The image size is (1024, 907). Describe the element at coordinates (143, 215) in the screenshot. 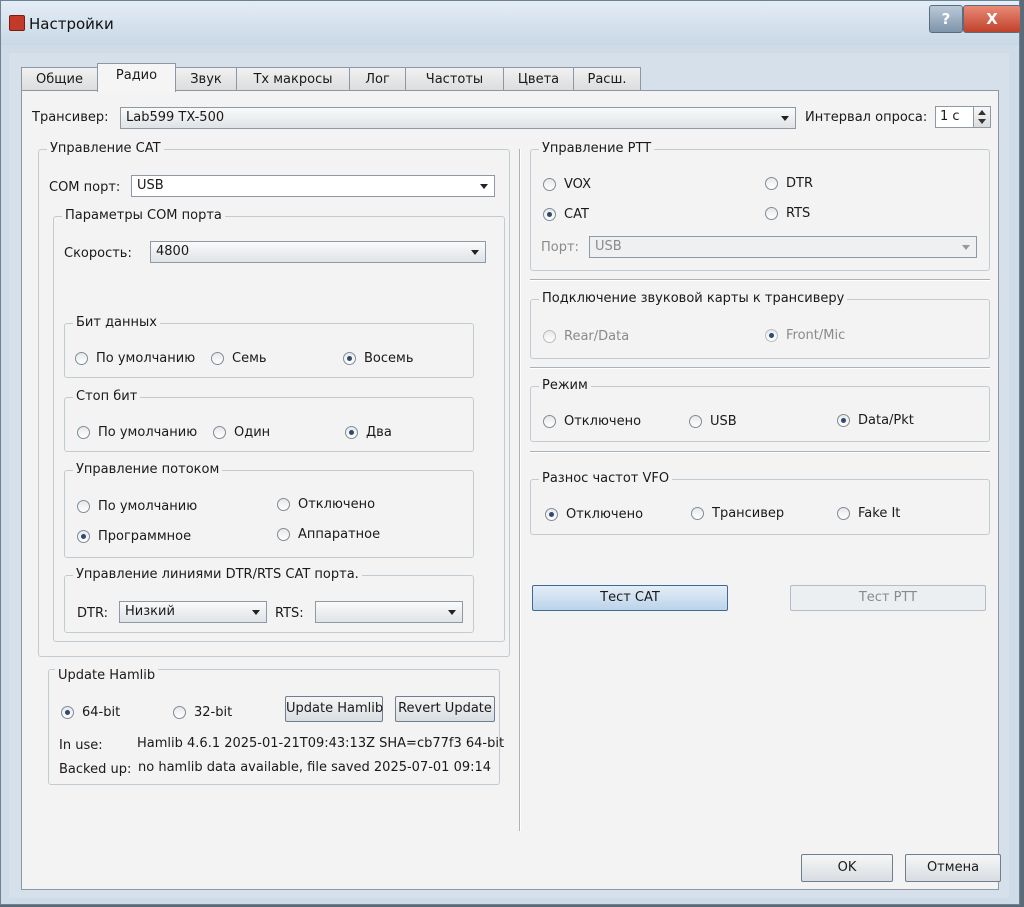

I see `com-params-title: Параметры COM порта` at that location.